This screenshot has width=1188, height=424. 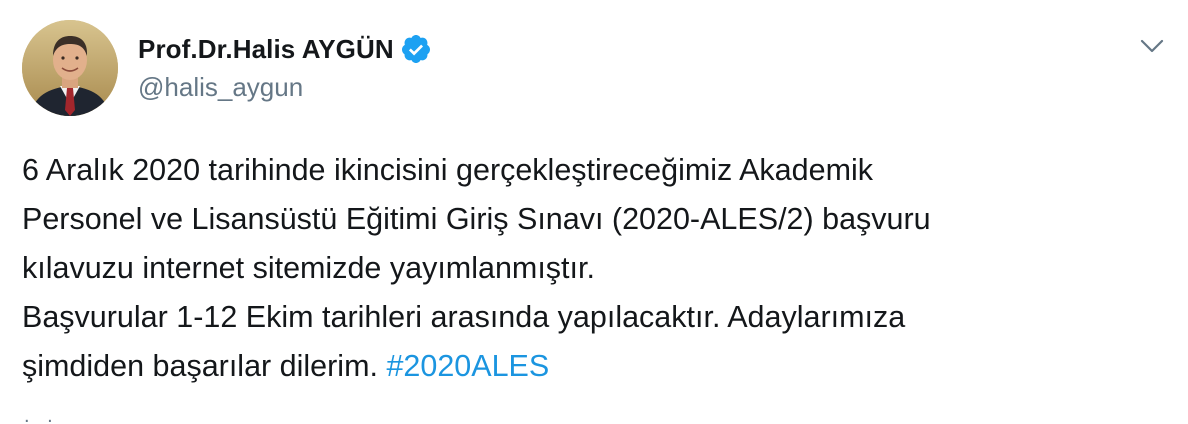 What do you see at coordinates (204, 366) in the screenshot?
I see `tweet-text-fragment: şimdiden başarılar dilerim.` at bounding box center [204, 366].